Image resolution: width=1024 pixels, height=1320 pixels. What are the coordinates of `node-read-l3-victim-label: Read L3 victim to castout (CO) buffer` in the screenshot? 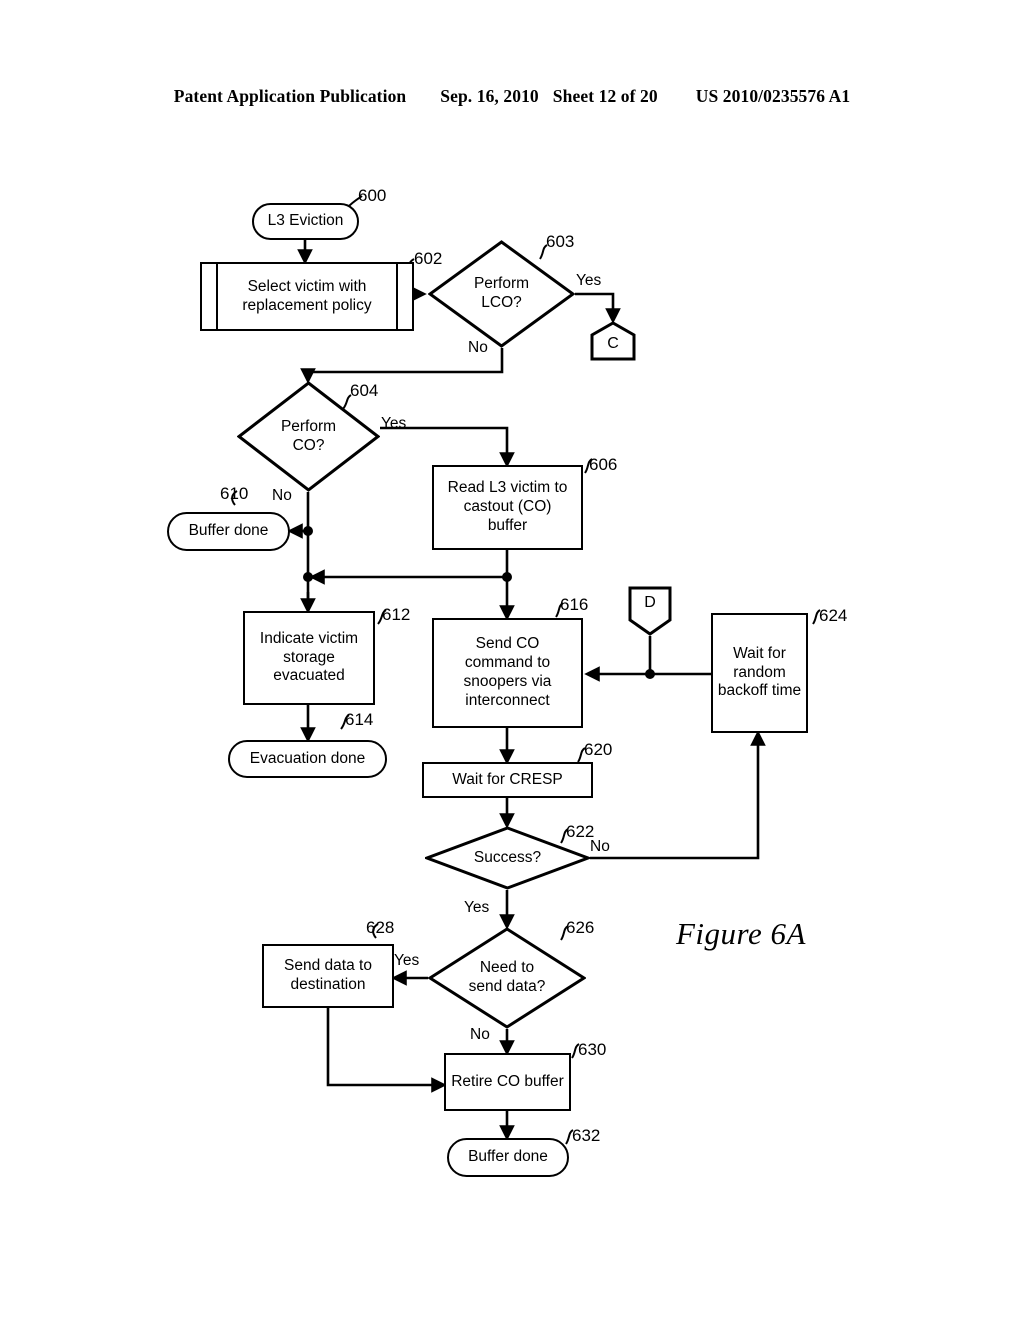 It's located at (507, 506).